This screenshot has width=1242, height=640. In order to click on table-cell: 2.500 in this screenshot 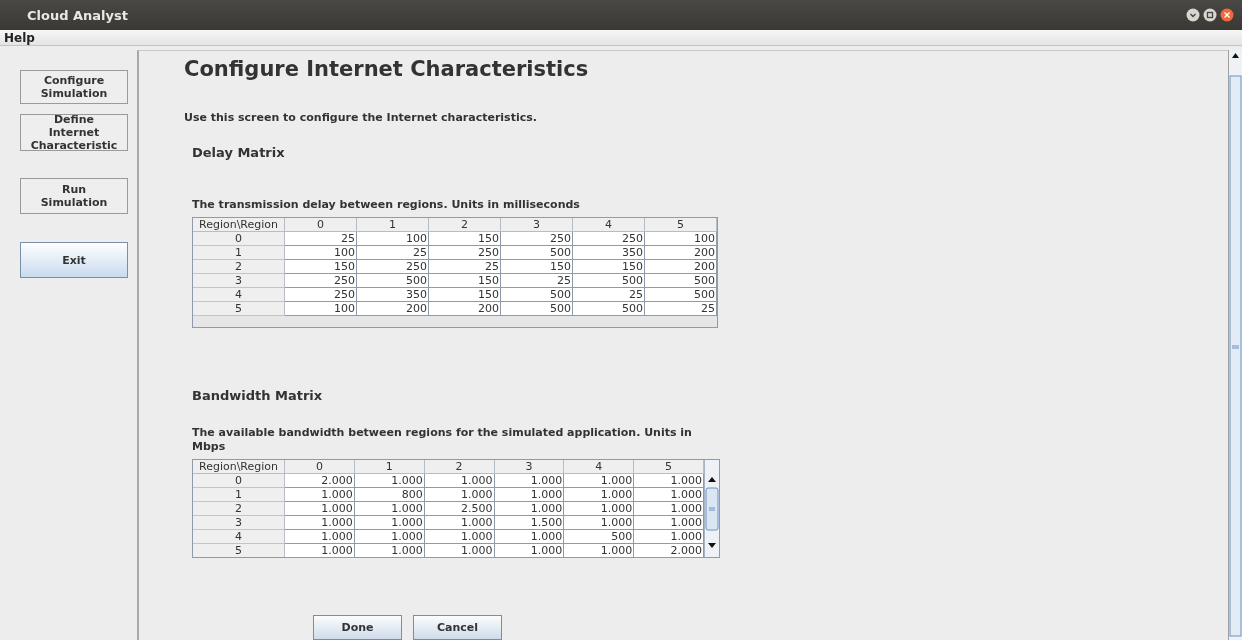, I will do `click(459, 509)`.